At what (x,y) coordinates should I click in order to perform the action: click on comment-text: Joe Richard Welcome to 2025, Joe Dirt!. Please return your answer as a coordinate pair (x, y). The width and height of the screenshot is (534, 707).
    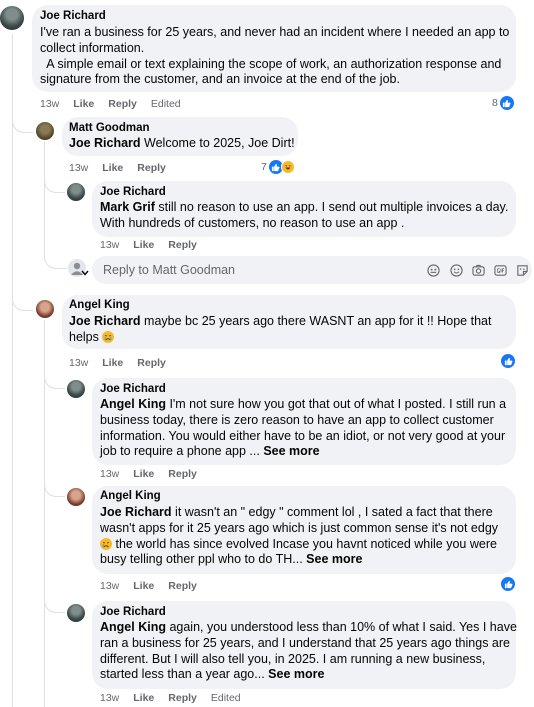
    Looking at the image, I should click on (182, 143).